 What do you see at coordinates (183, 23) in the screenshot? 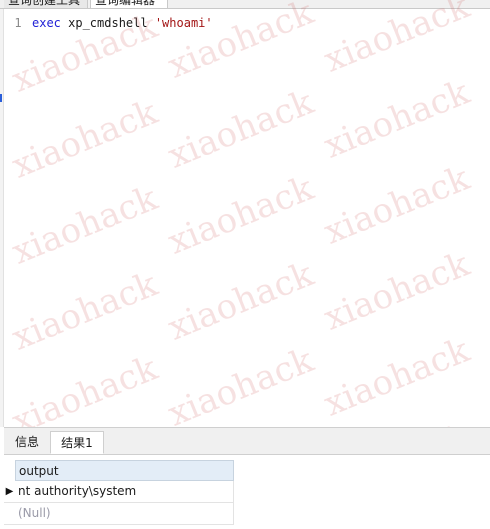
I see `code-string: 'whoami'` at bounding box center [183, 23].